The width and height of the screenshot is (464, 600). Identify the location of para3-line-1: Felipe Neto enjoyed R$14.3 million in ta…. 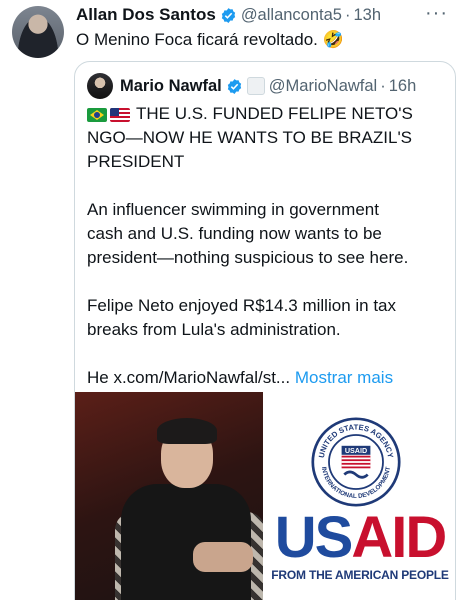
(242, 305).